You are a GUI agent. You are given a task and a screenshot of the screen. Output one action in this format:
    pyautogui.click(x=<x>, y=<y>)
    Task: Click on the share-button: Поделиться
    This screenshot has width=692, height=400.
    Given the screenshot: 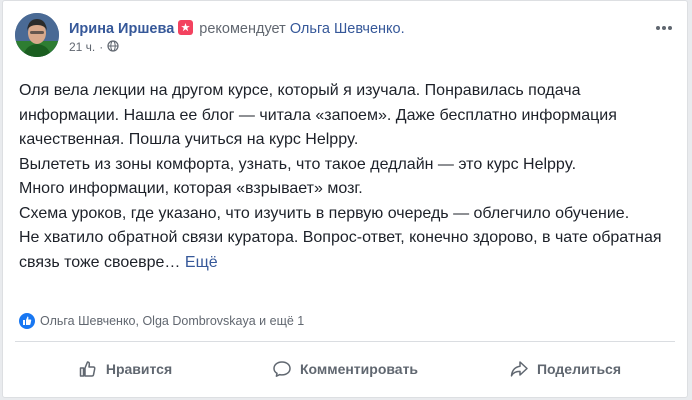 What is the action you would take?
    pyautogui.click(x=565, y=369)
    